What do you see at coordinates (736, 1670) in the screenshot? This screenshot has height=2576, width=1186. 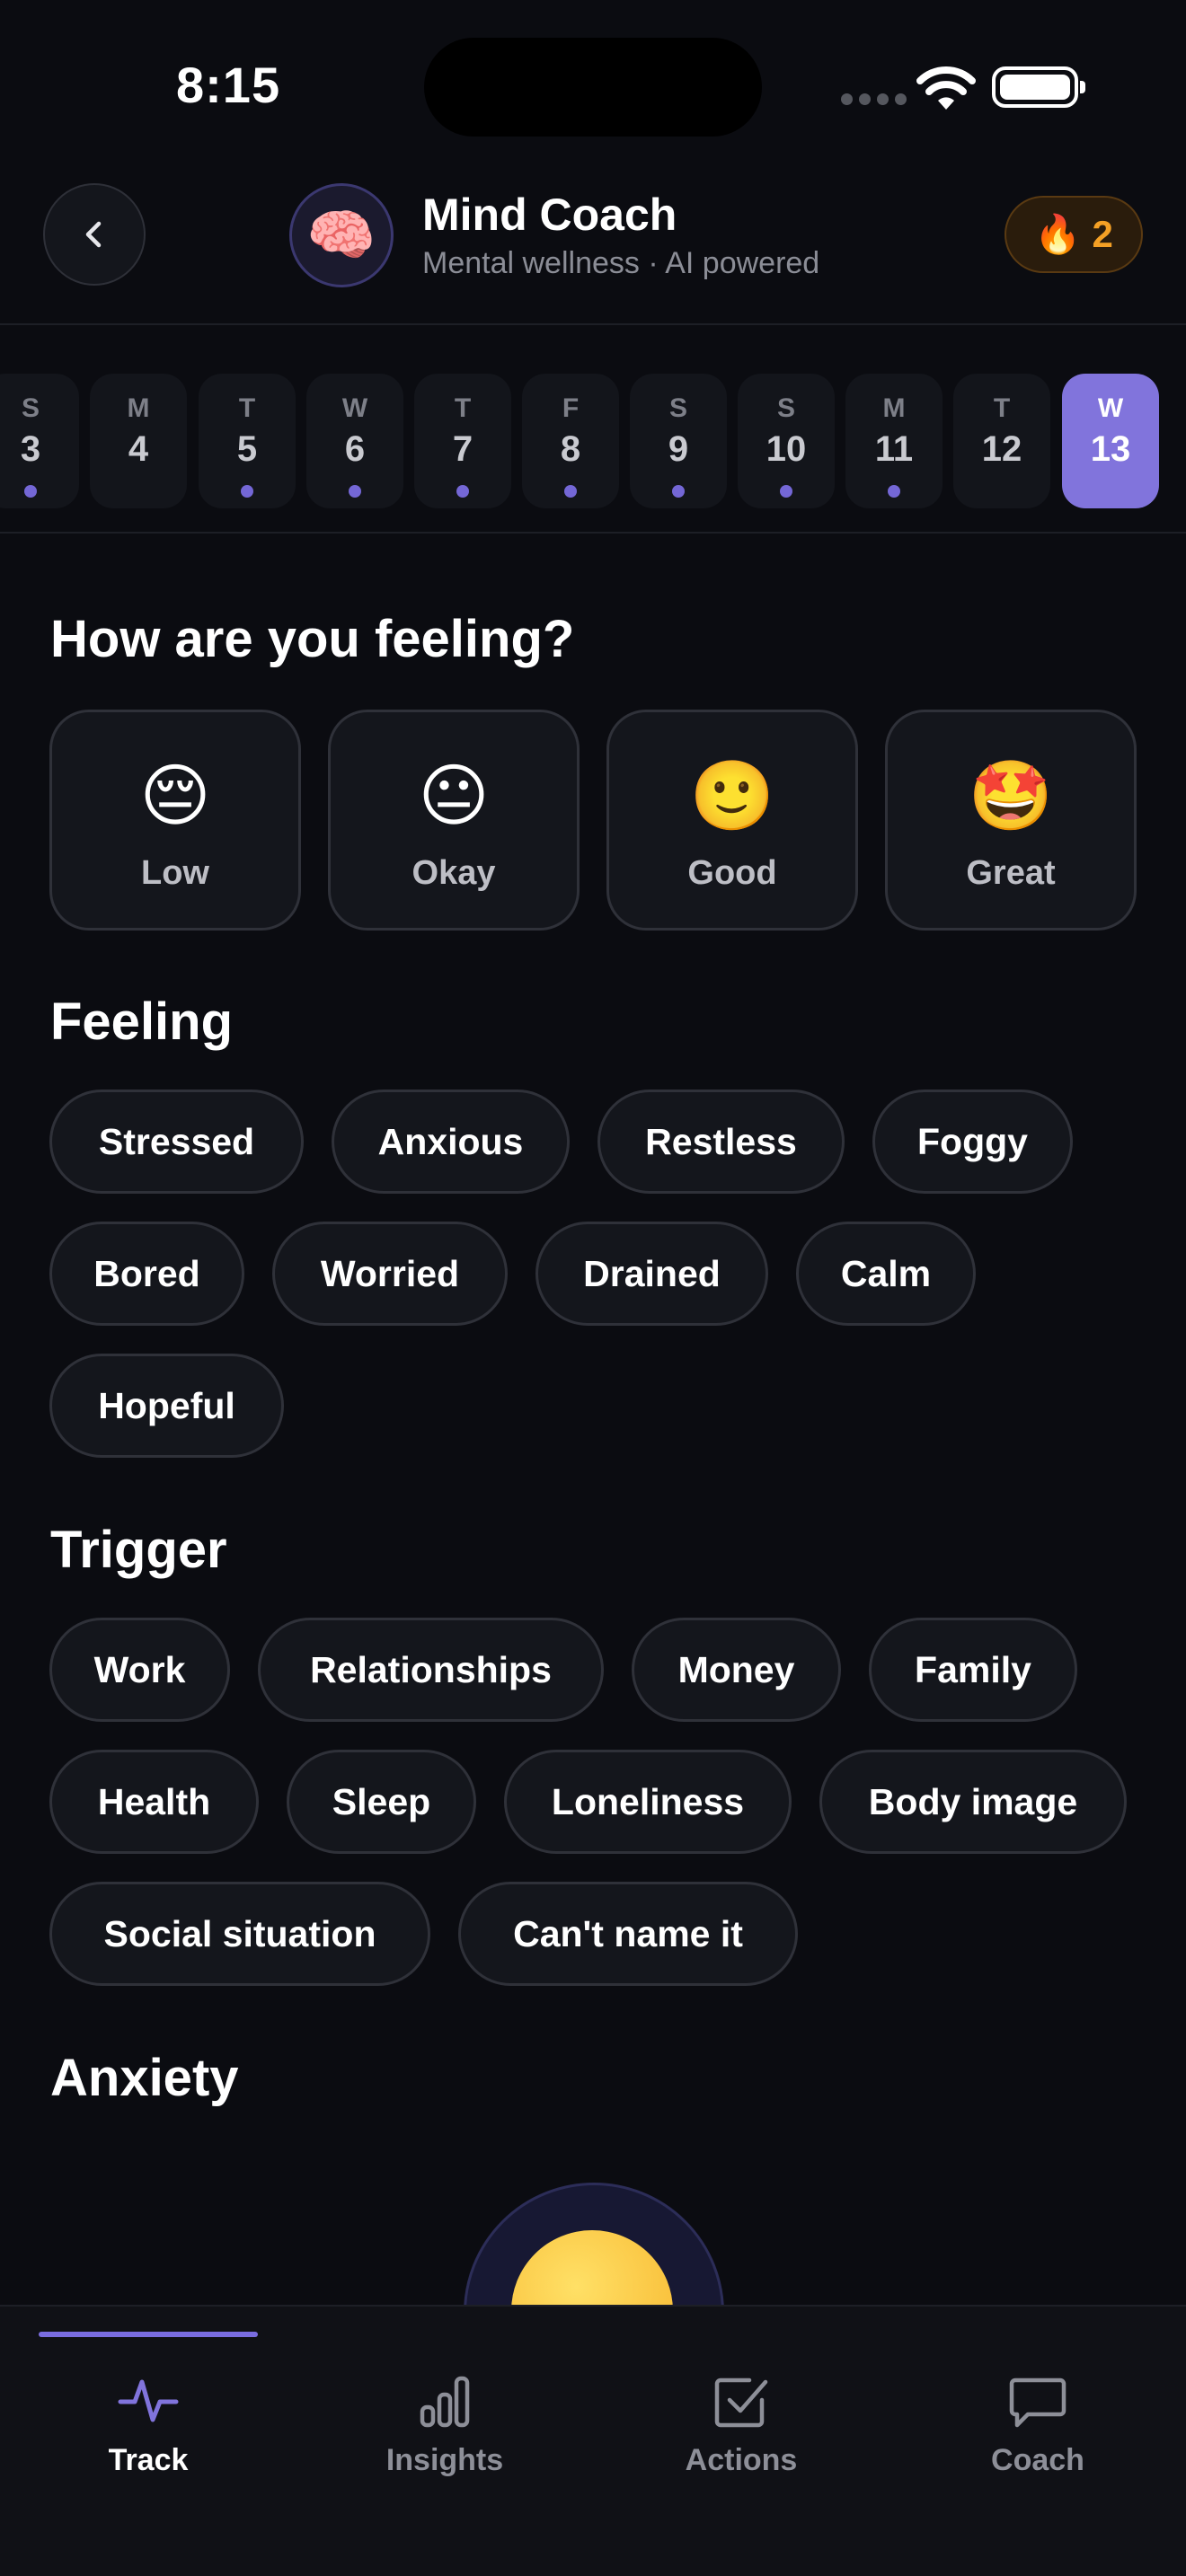 I see `trigger-chip-money: Money` at bounding box center [736, 1670].